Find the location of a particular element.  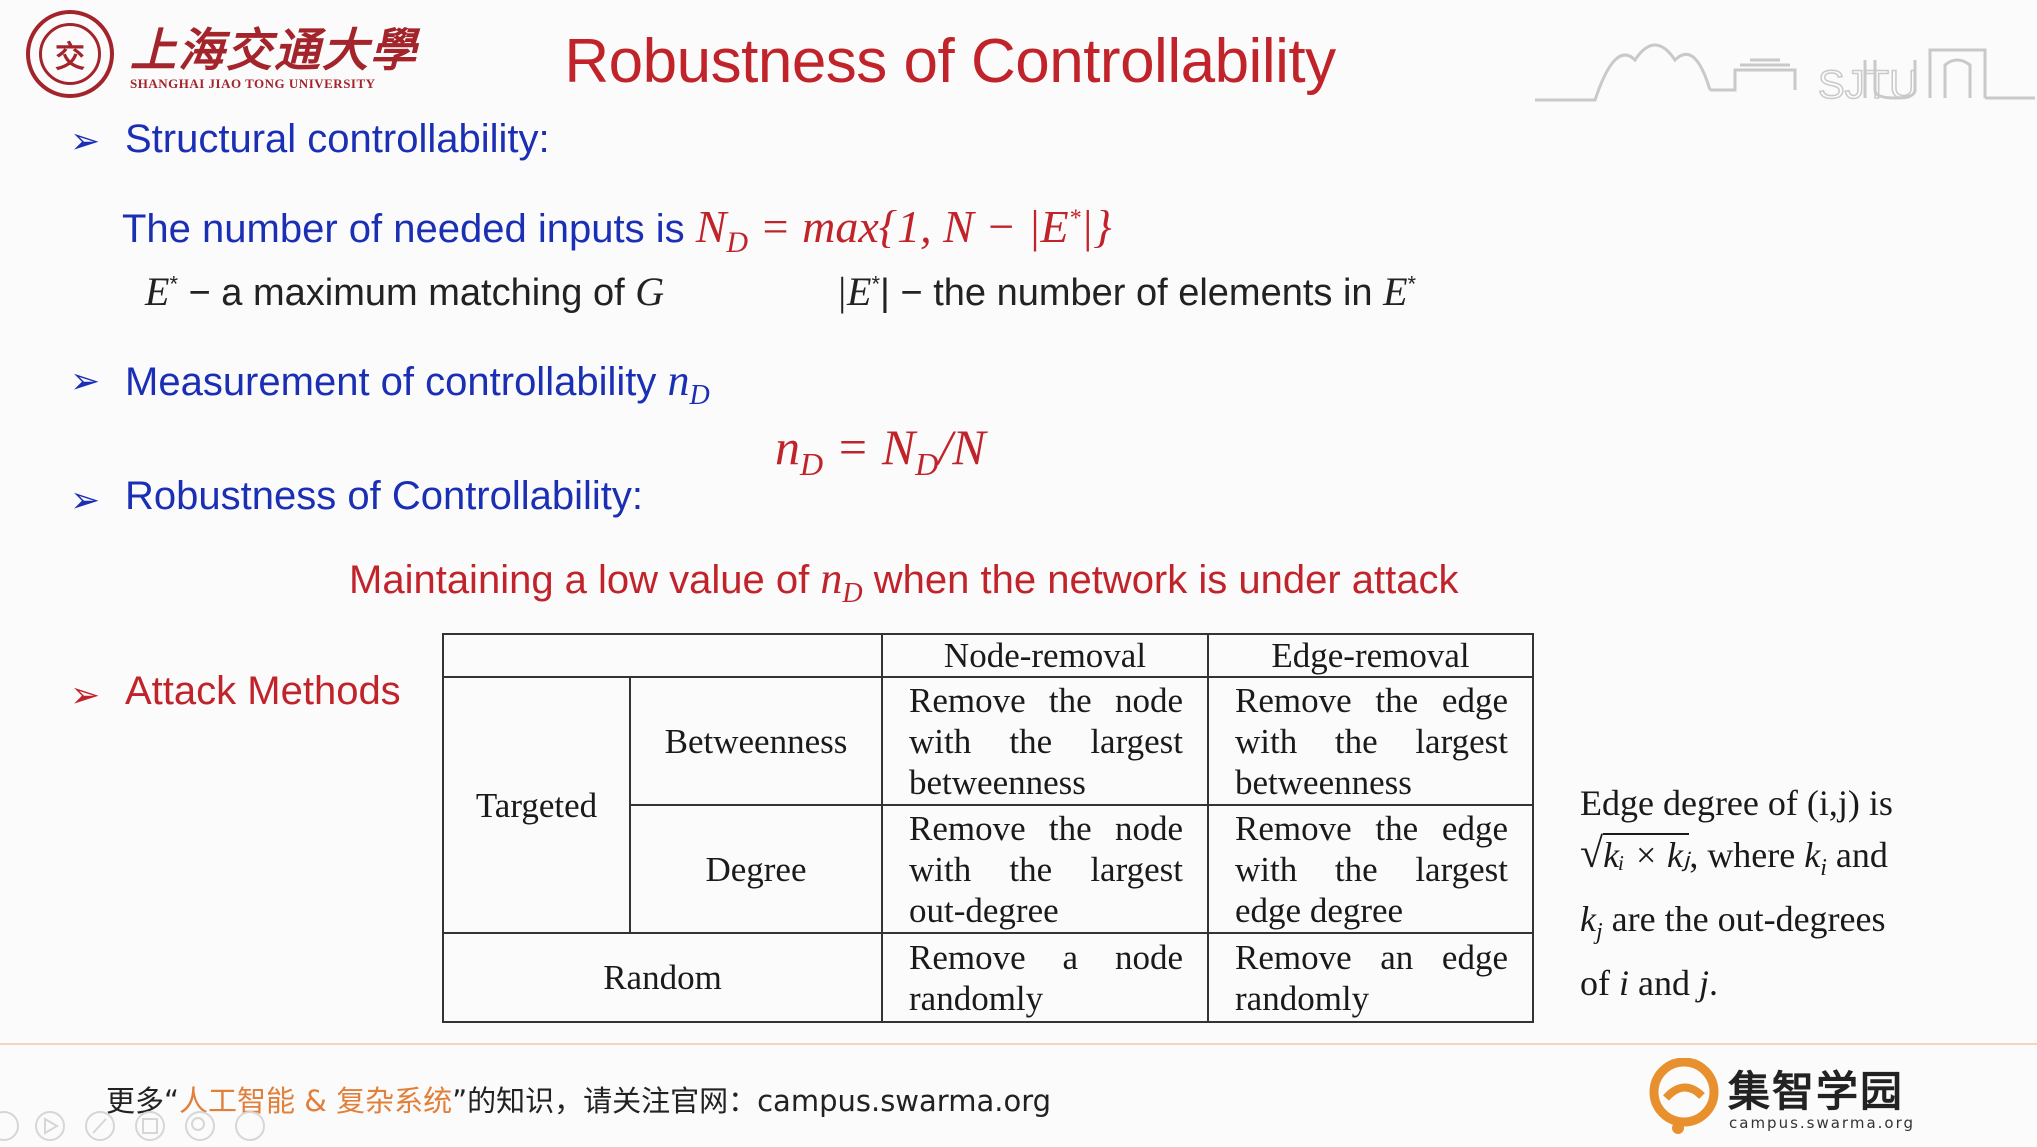

pages-control-icon is located at coordinates (150, 1126).